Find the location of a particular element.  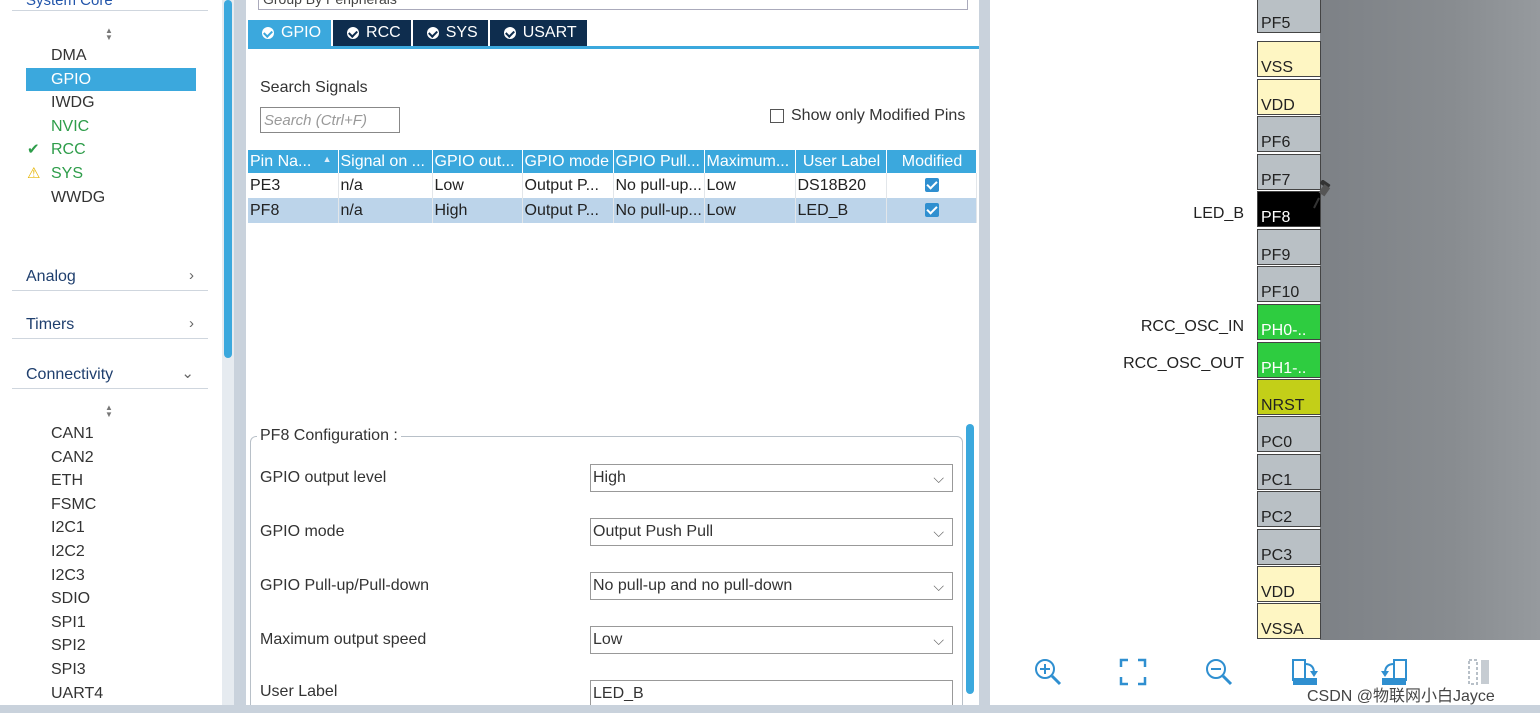

check-icon: ✔ is located at coordinates (33, 150).